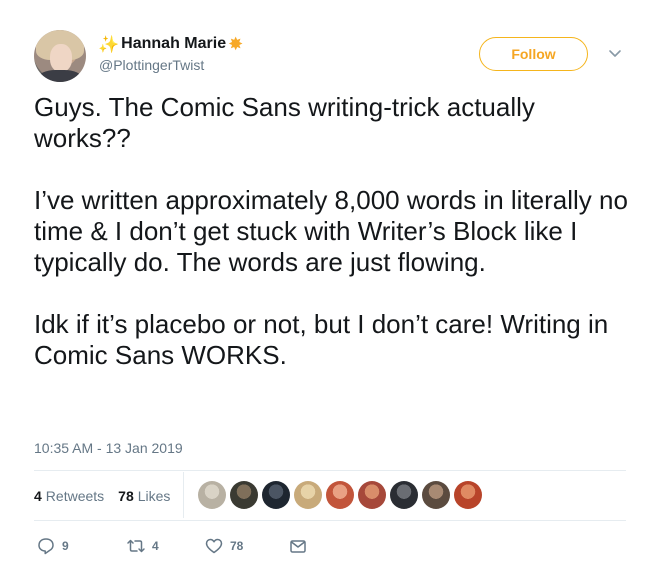 The image size is (662, 578). I want to click on retweet-button: 4, so click(142, 546).